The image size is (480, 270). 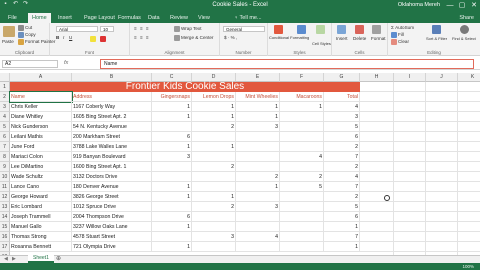 I want to click on tab-review: Review, so click(x=179, y=18).